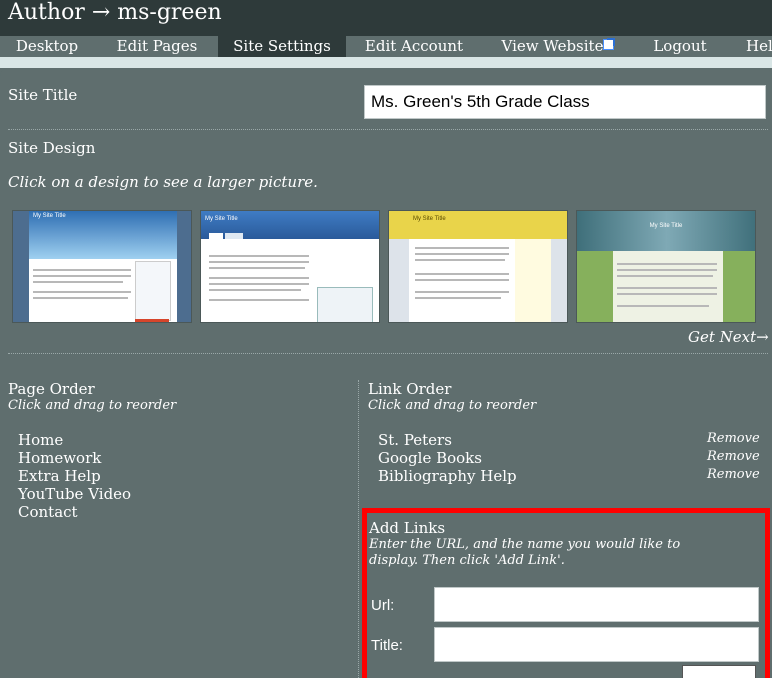  Describe the element at coordinates (478, 266) in the screenshot. I see `design-thumbnail-3: My Site Title` at that location.